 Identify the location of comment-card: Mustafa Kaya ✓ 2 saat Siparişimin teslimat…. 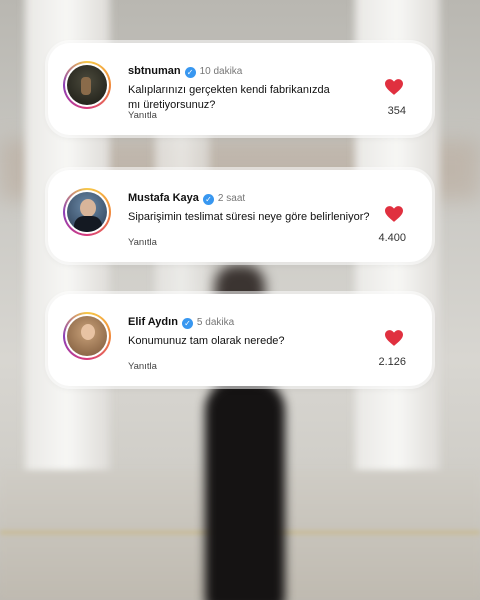
(240, 216).